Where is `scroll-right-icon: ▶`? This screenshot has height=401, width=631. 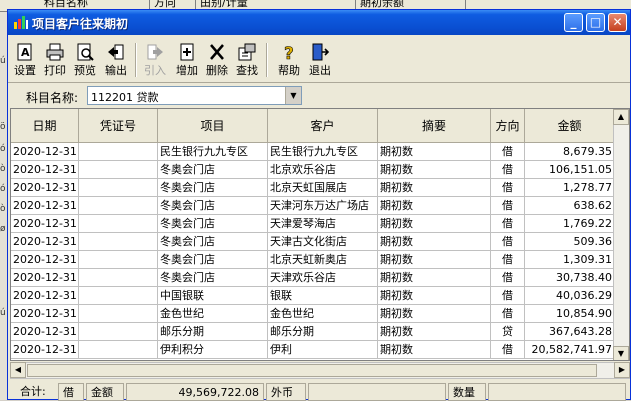
scroll-right-icon: ▶ is located at coordinates (622, 370).